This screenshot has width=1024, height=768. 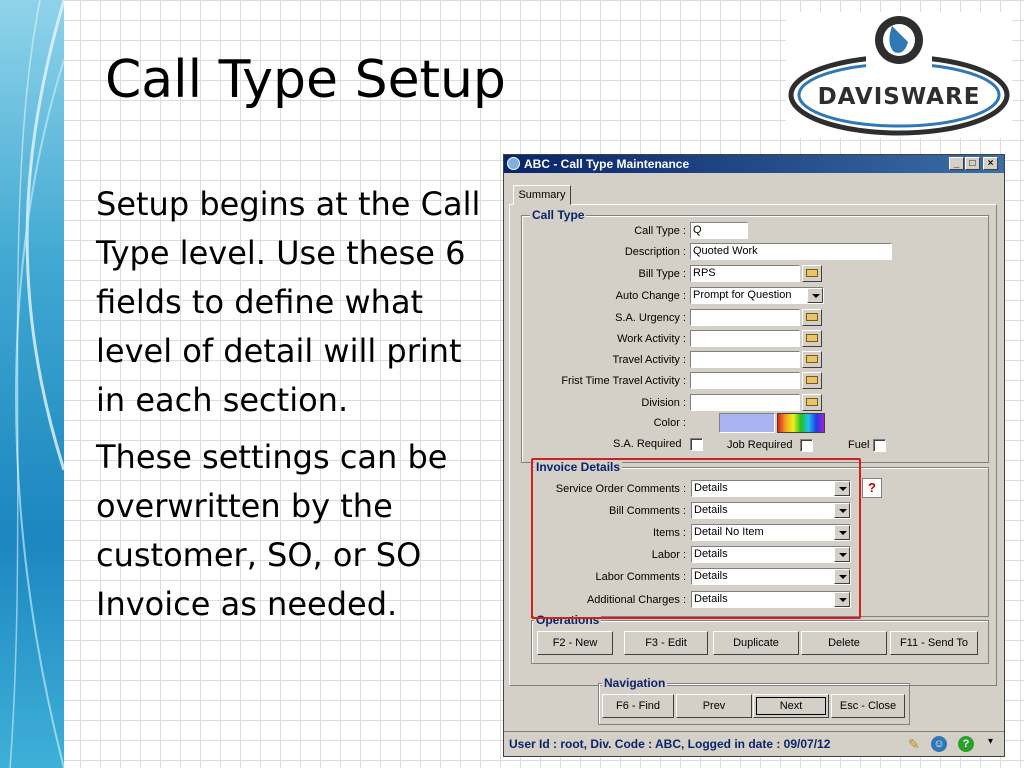 I want to click on color-label: Color :, so click(x=669, y=423).